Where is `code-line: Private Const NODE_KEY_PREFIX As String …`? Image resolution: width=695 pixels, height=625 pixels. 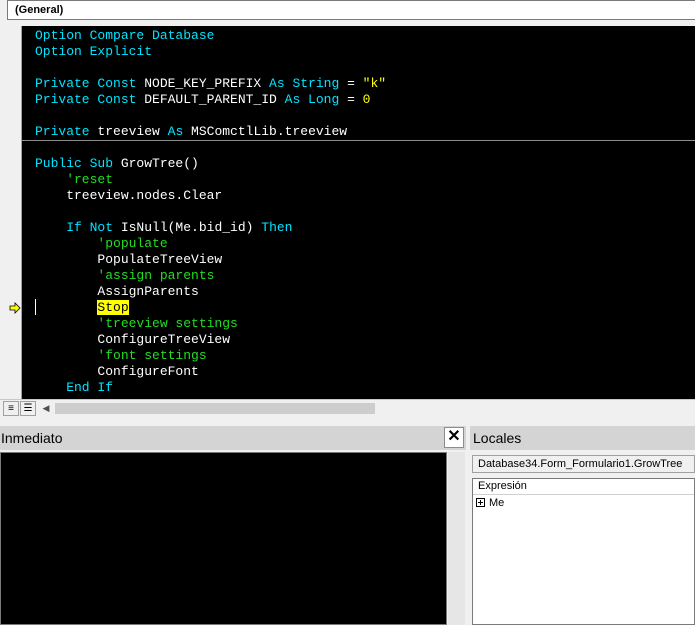 code-line: Private Const NODE_KEY_PREFIX As String … is located at coordinates (210, 84).